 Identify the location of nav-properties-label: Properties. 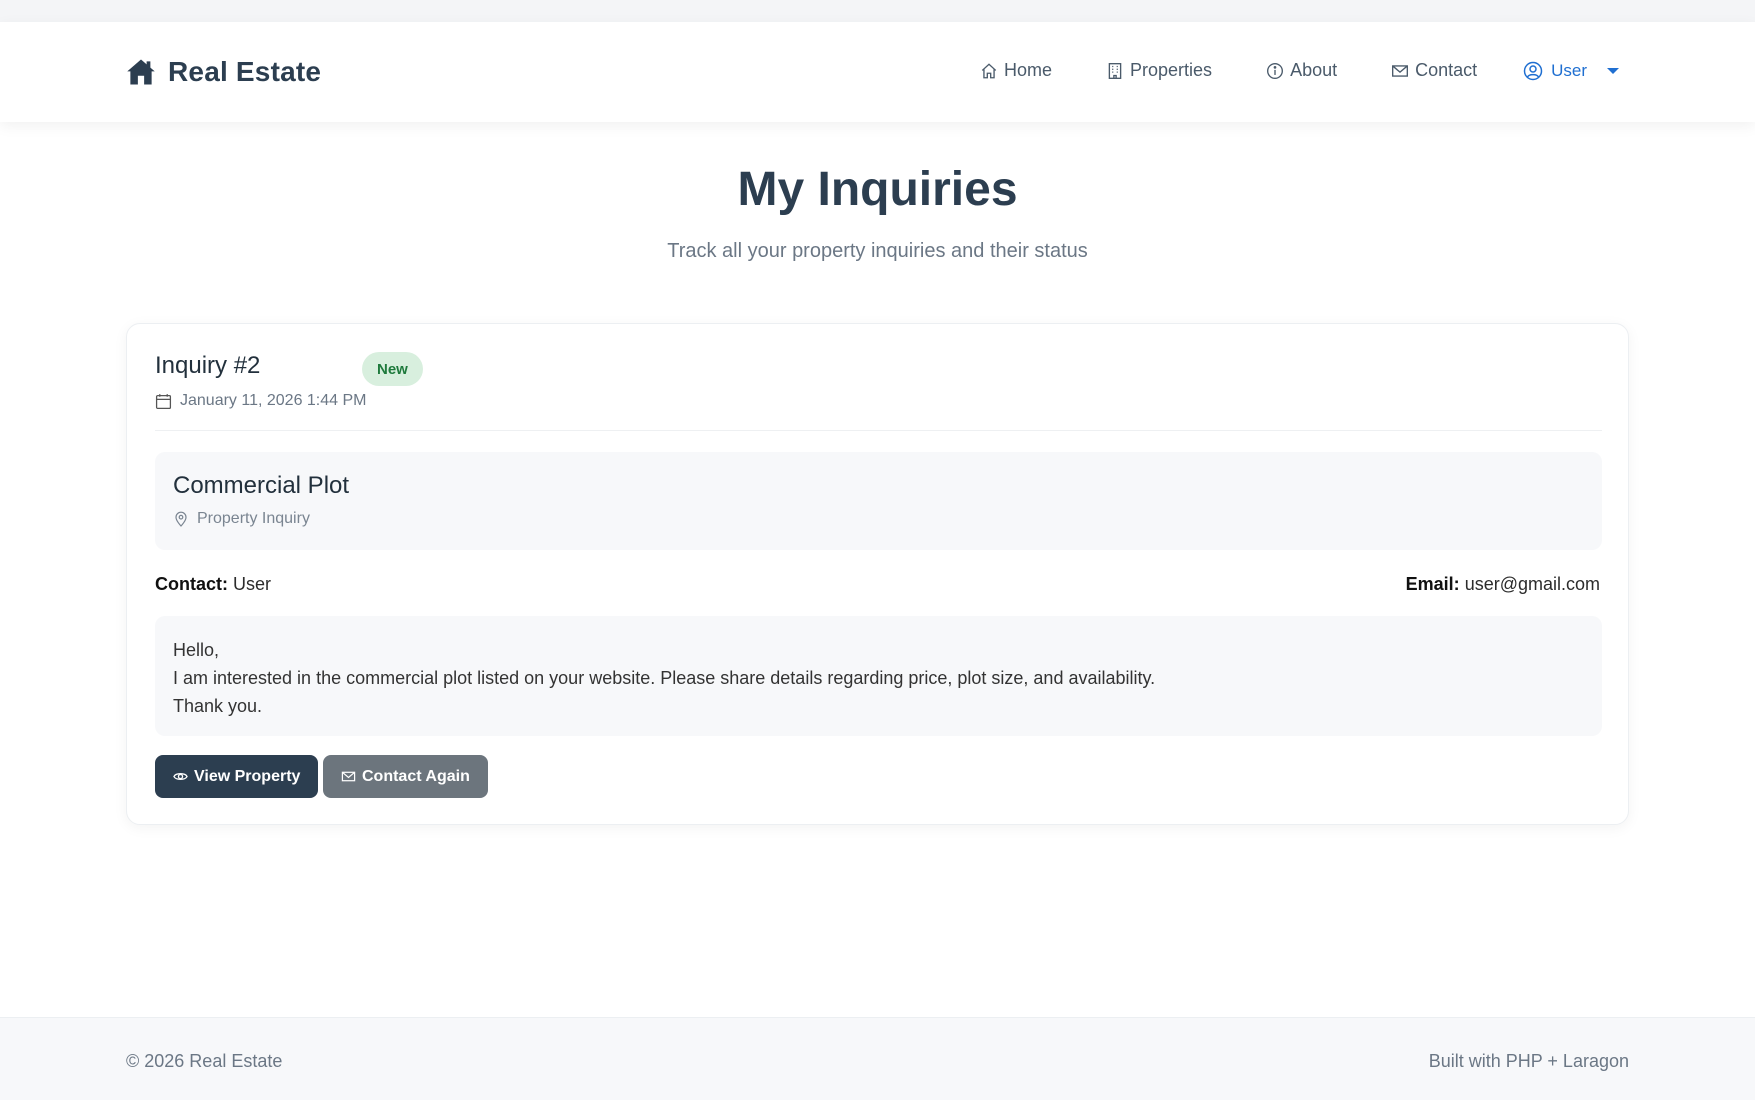
(1171, 70).